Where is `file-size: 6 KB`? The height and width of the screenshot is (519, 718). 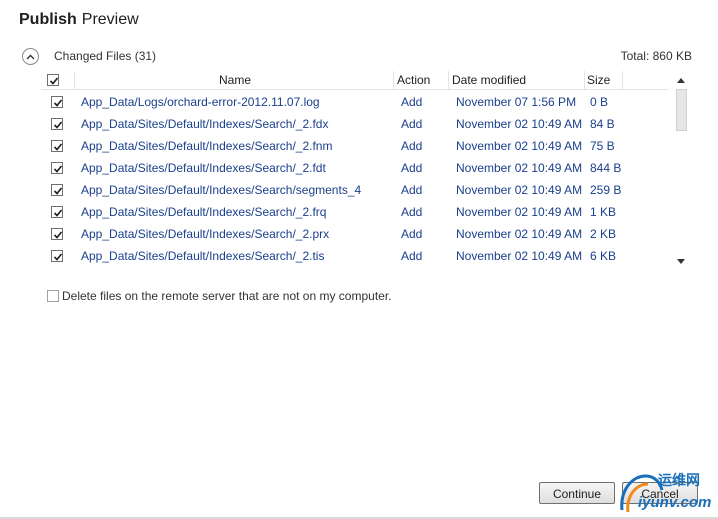
file-size: 6 KB is located at coordinates (603, 256).